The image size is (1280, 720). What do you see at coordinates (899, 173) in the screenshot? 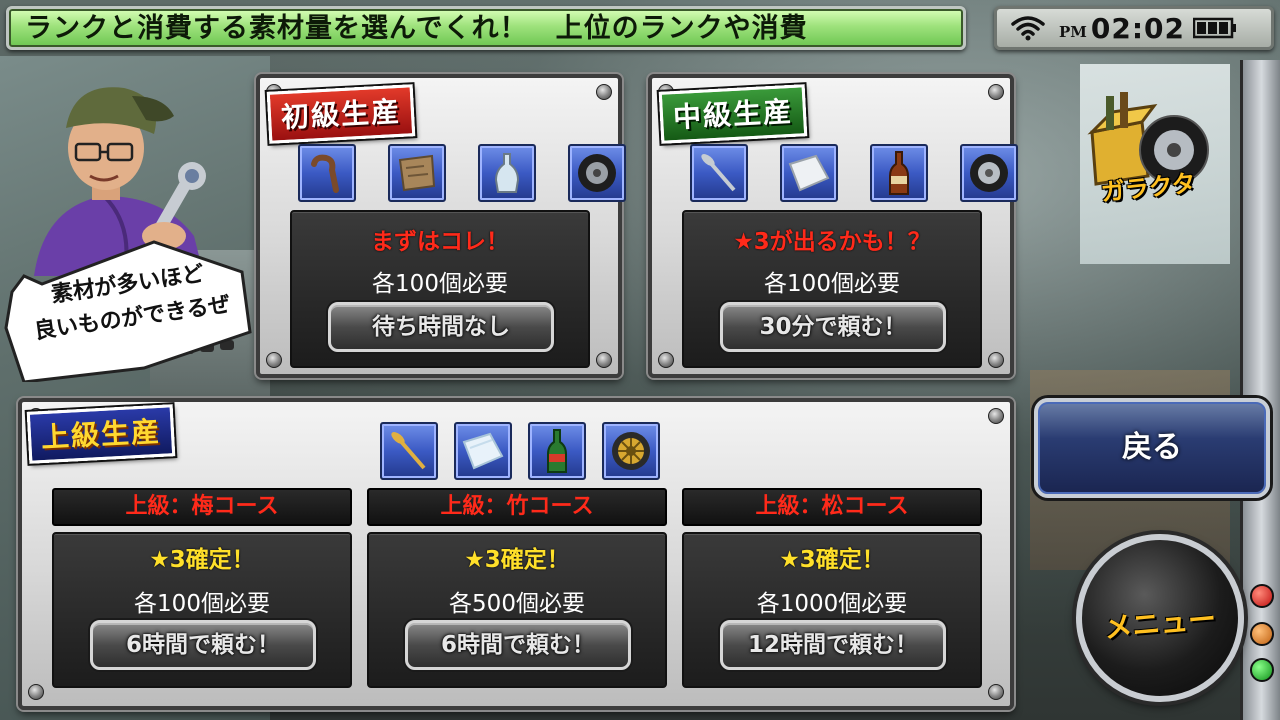
I see `brown-bottle-icon` at bounding box center [899, 173].